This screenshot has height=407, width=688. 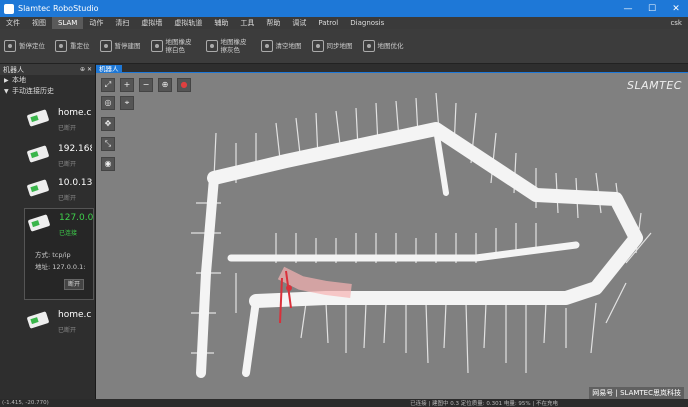 What do you see at coordinates (367, 23) in the screenshot?
I see `menu-diagnosis: Diagnosis` at bounding box center [367, 23].